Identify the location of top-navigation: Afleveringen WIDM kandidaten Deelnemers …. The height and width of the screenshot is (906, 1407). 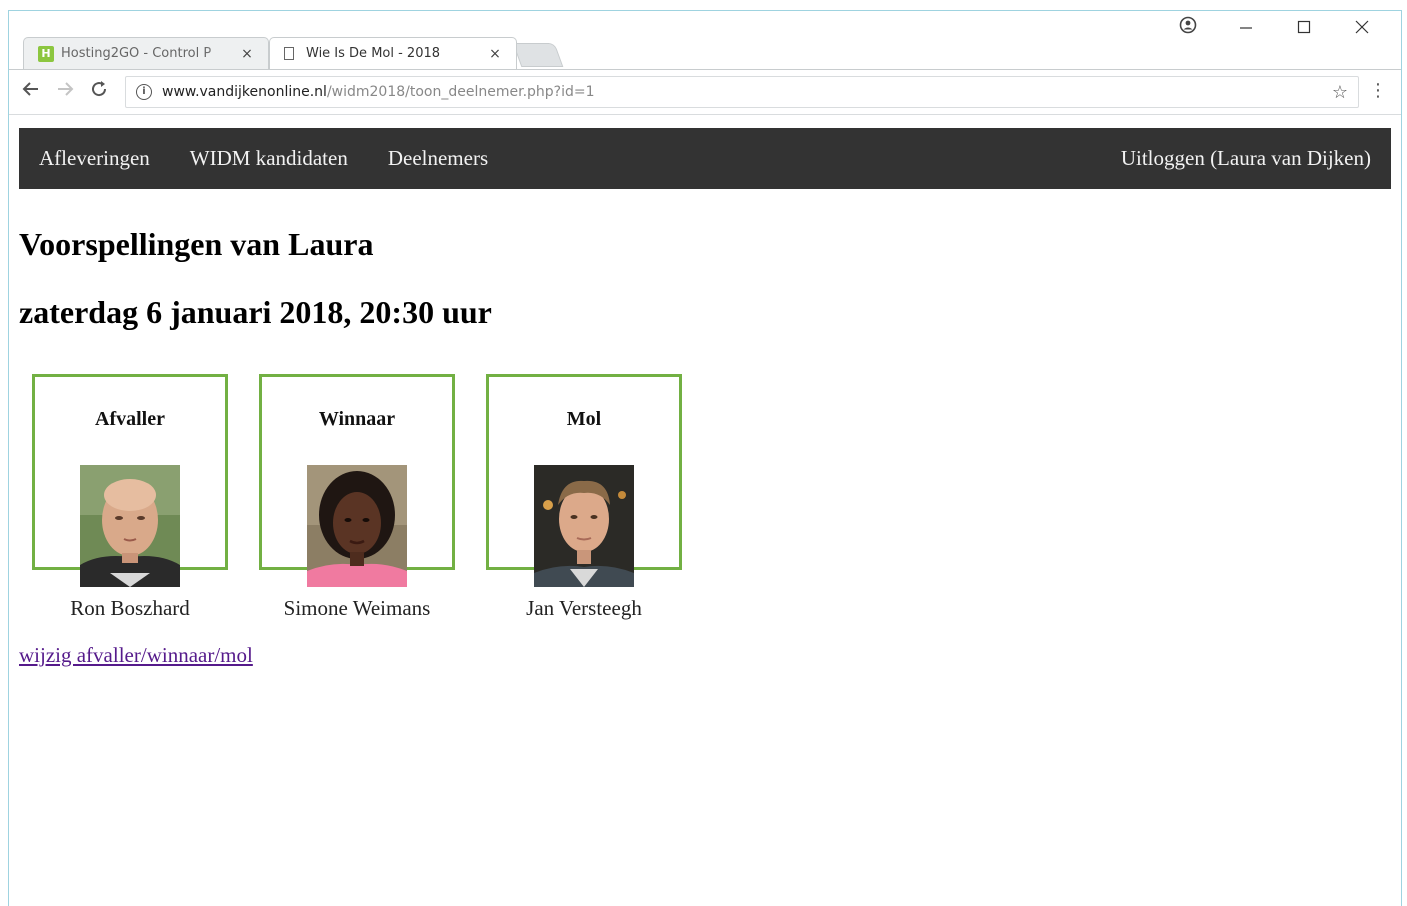
(705, 158).